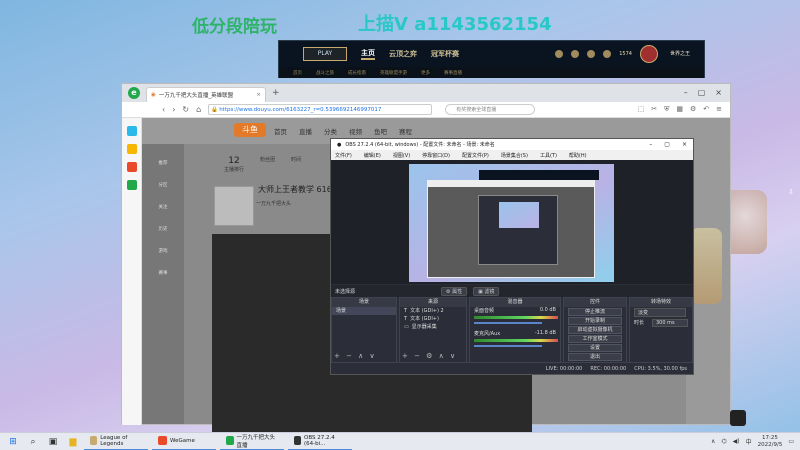 The image size is (800, 450). What do you see at coordinates (433, 319) in the screenshot?
I see `source-item: T 文本 (GDI+)` at bounding box center [433, 319].